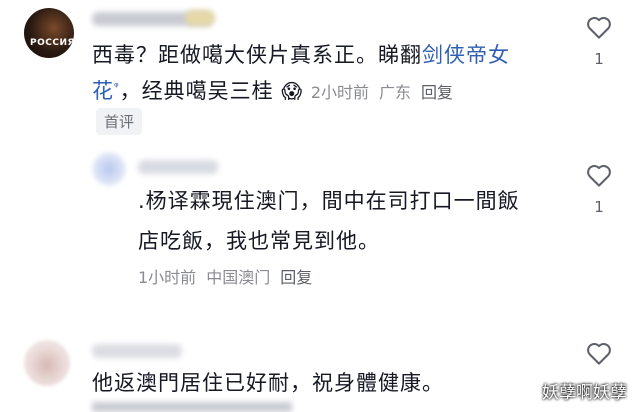 The width and height of the screenshot is (640, 412). Describe the element at coordinates (301, 55) in the screenshot. I see `comment-text-line: 西毒？距做噶大侠片真系正。睇翻剑侠帝女` at that location.